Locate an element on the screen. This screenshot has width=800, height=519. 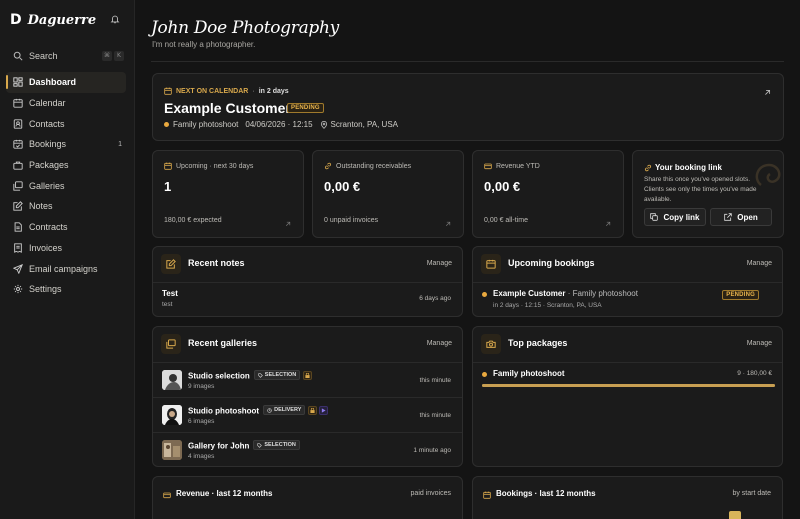
gallery-type-tag: SELECTION is located at coordinates (276, 445).